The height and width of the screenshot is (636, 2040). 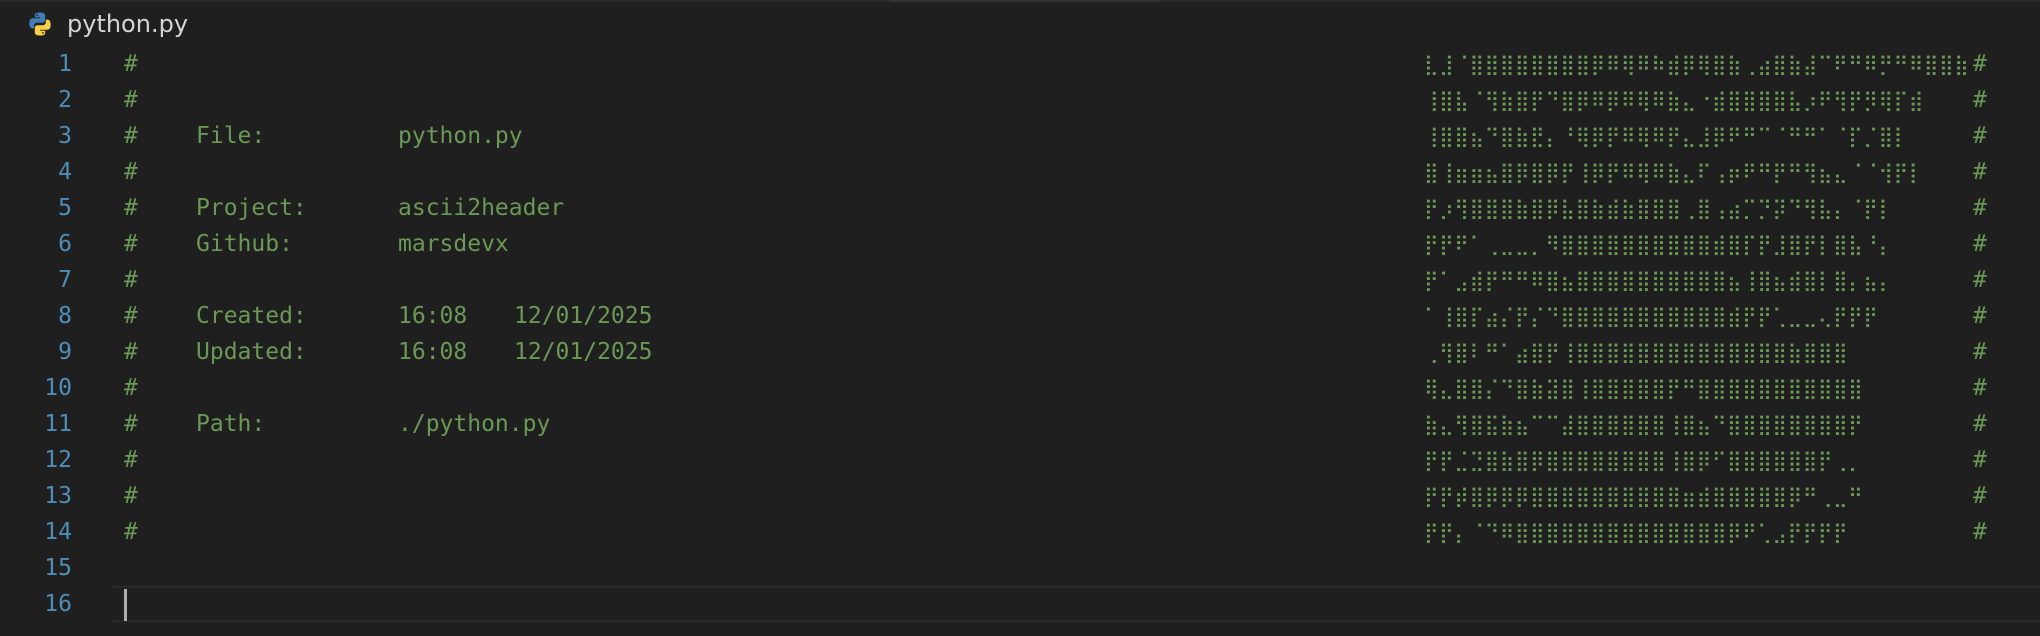 I want to click on header-key: File:, so click(x=231, y=136).